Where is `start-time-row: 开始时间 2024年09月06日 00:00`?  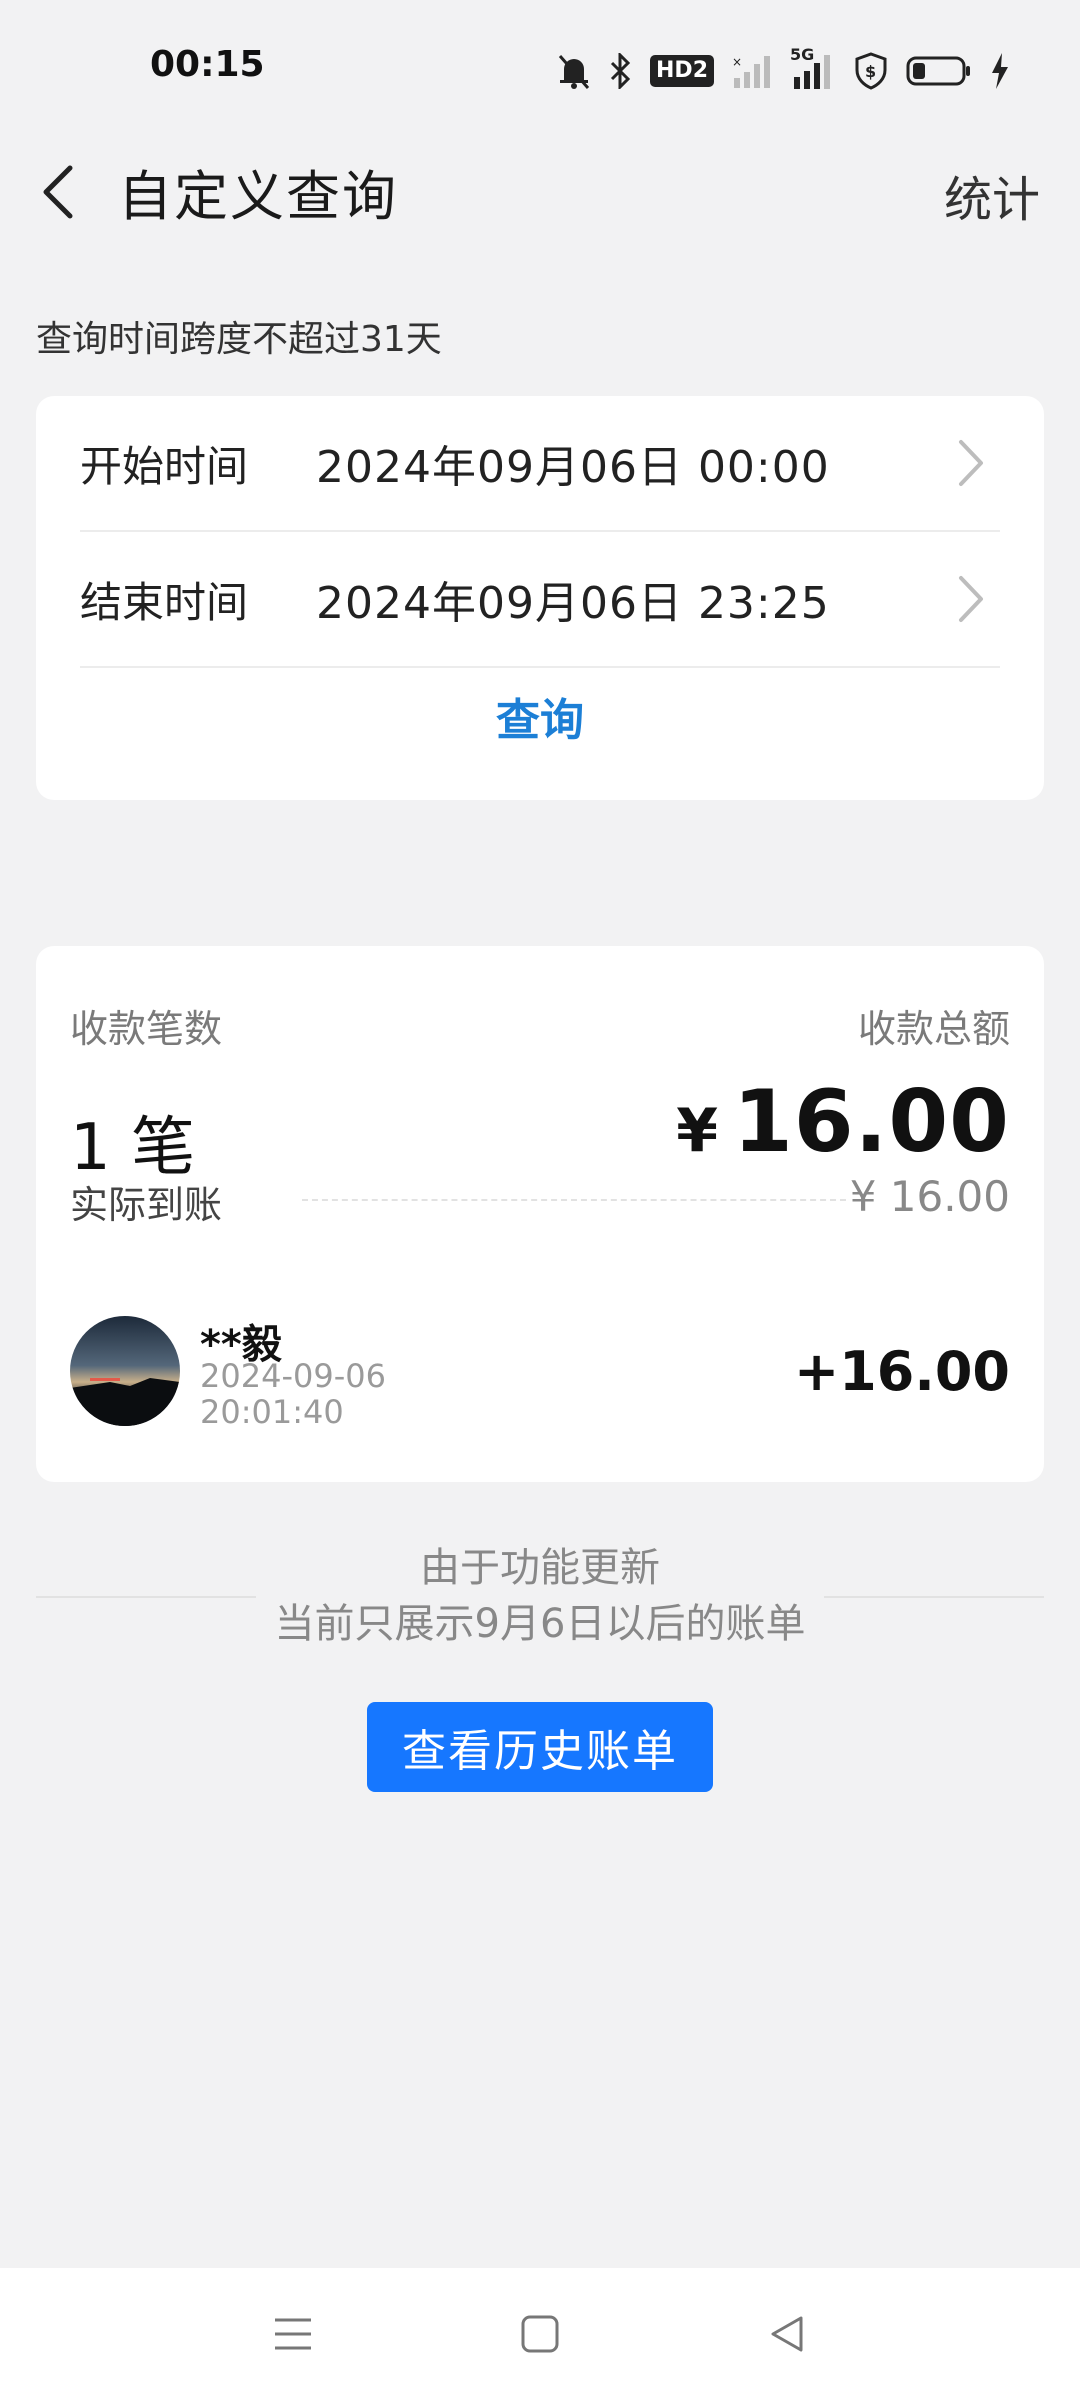
start-time-row: 开始时间 2024年09月06日 00:00 is located at coordinates (540, 464).